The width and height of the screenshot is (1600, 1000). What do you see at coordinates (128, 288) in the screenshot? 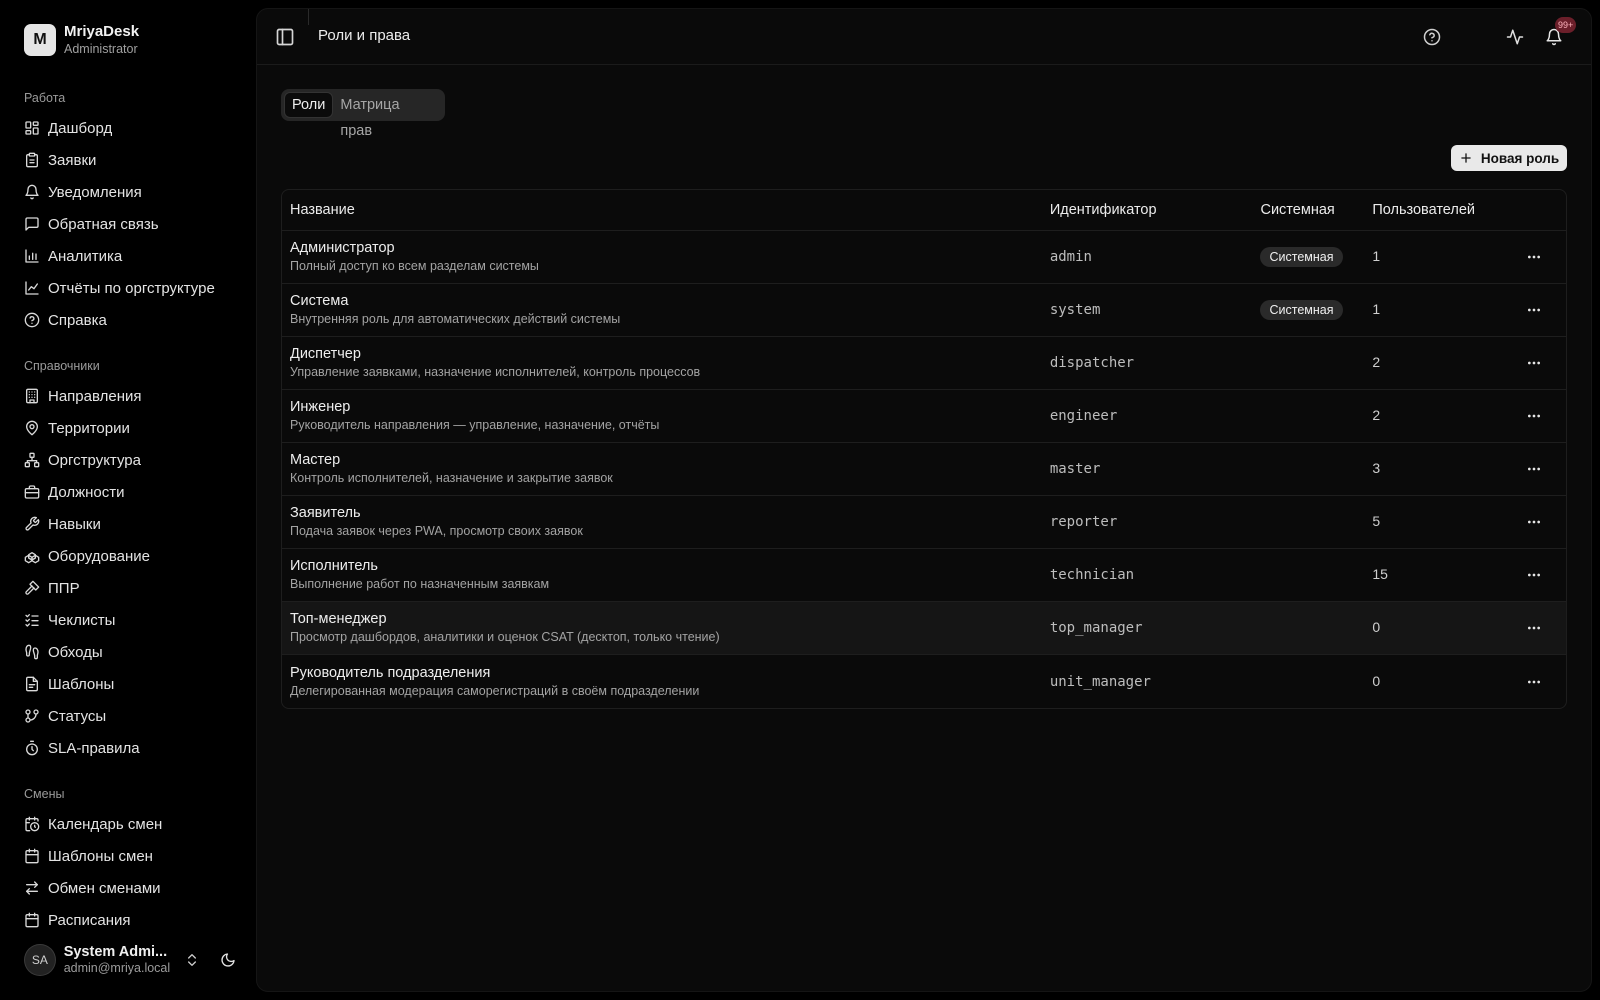
I see `sidebar-item-line-chart: Отчёты по оргструктуре` at bounding box center [128, 288].